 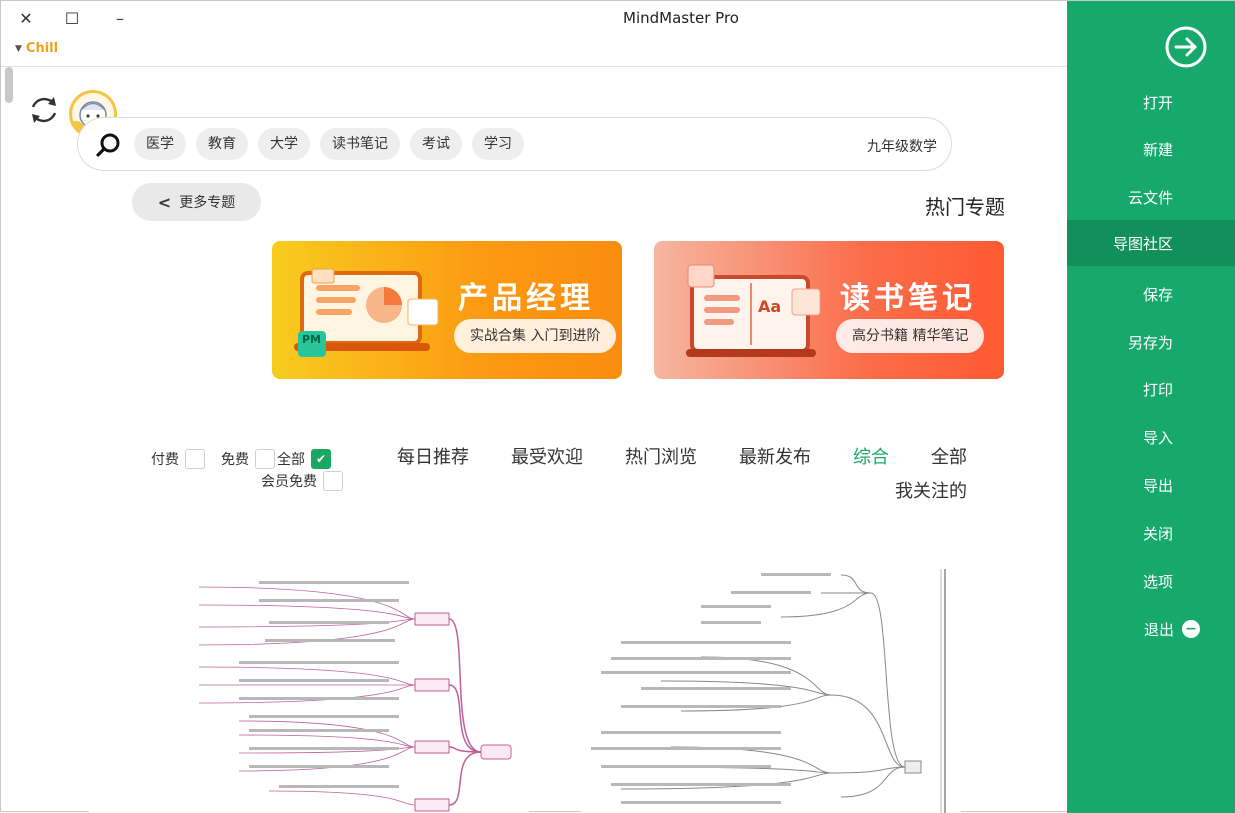 What do you see at coordinates (526, 298) in the screenshot?
I see `banner-title: 产品经理` at bounding box center [526, 298].